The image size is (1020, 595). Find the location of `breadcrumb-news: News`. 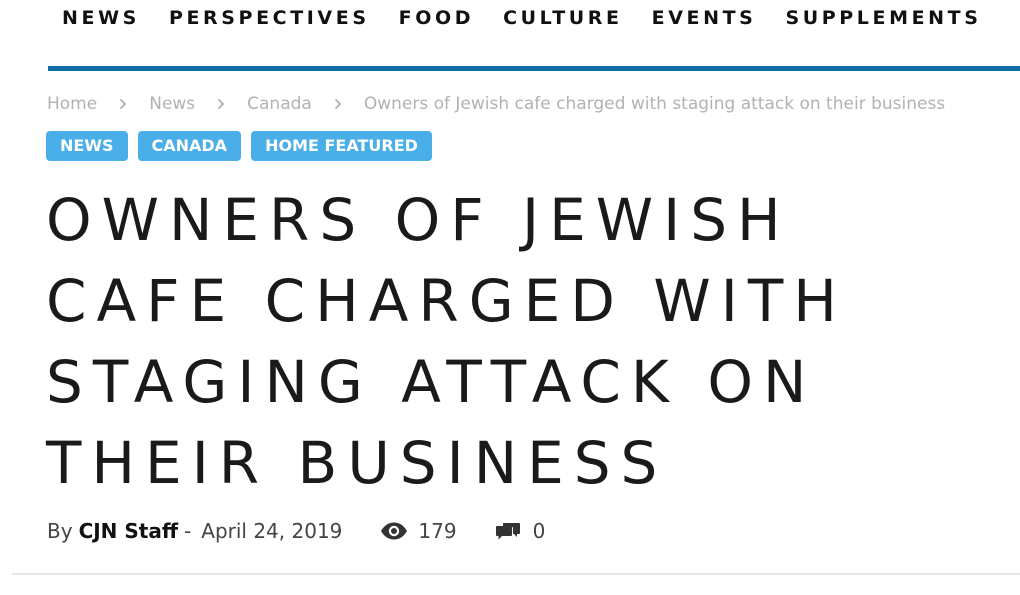

breadcrumb-news: News is located at coordinates (172, 104).